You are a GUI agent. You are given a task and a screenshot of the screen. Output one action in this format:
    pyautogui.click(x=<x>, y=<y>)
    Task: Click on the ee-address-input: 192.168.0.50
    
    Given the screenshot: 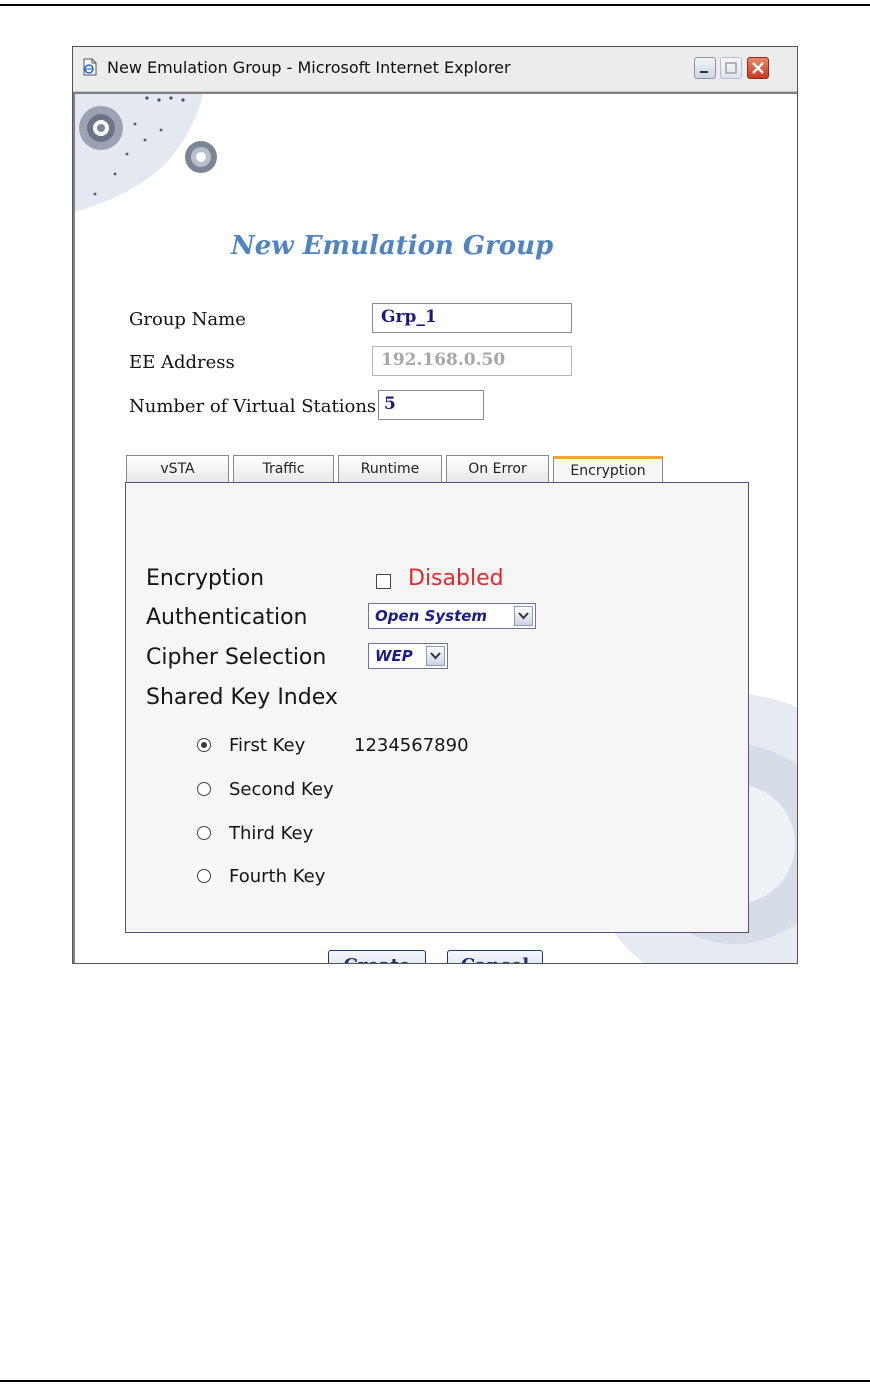 What is the action you would take?
    pyautogui.click(x=472, y=361)
    